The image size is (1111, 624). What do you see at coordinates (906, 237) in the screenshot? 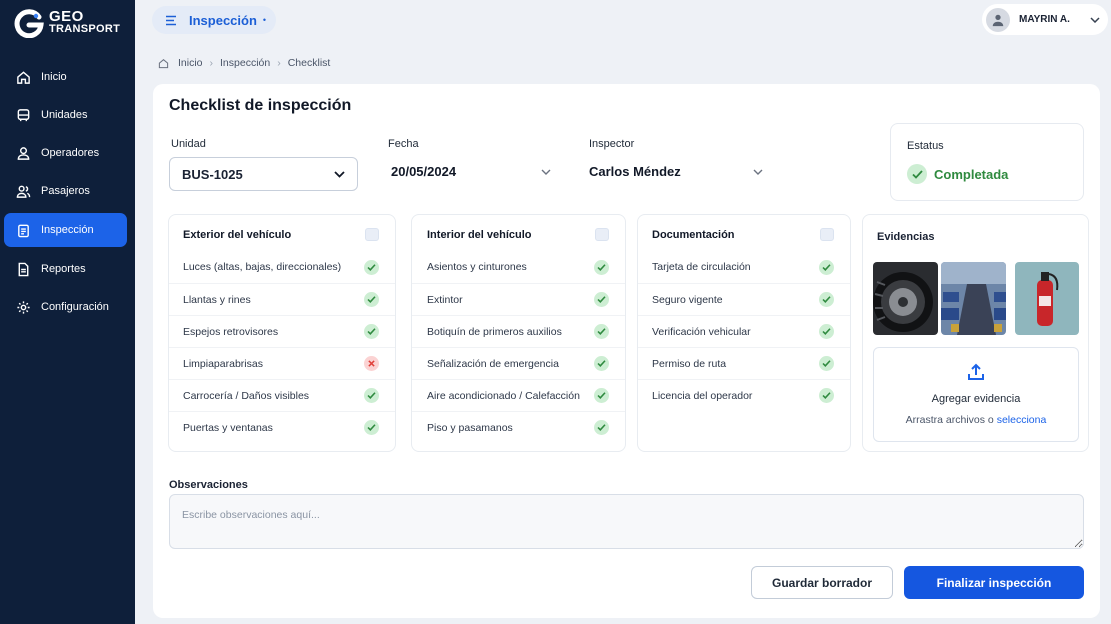
I see `evidence-title: Evidencias` at bounding box center [906, 237].